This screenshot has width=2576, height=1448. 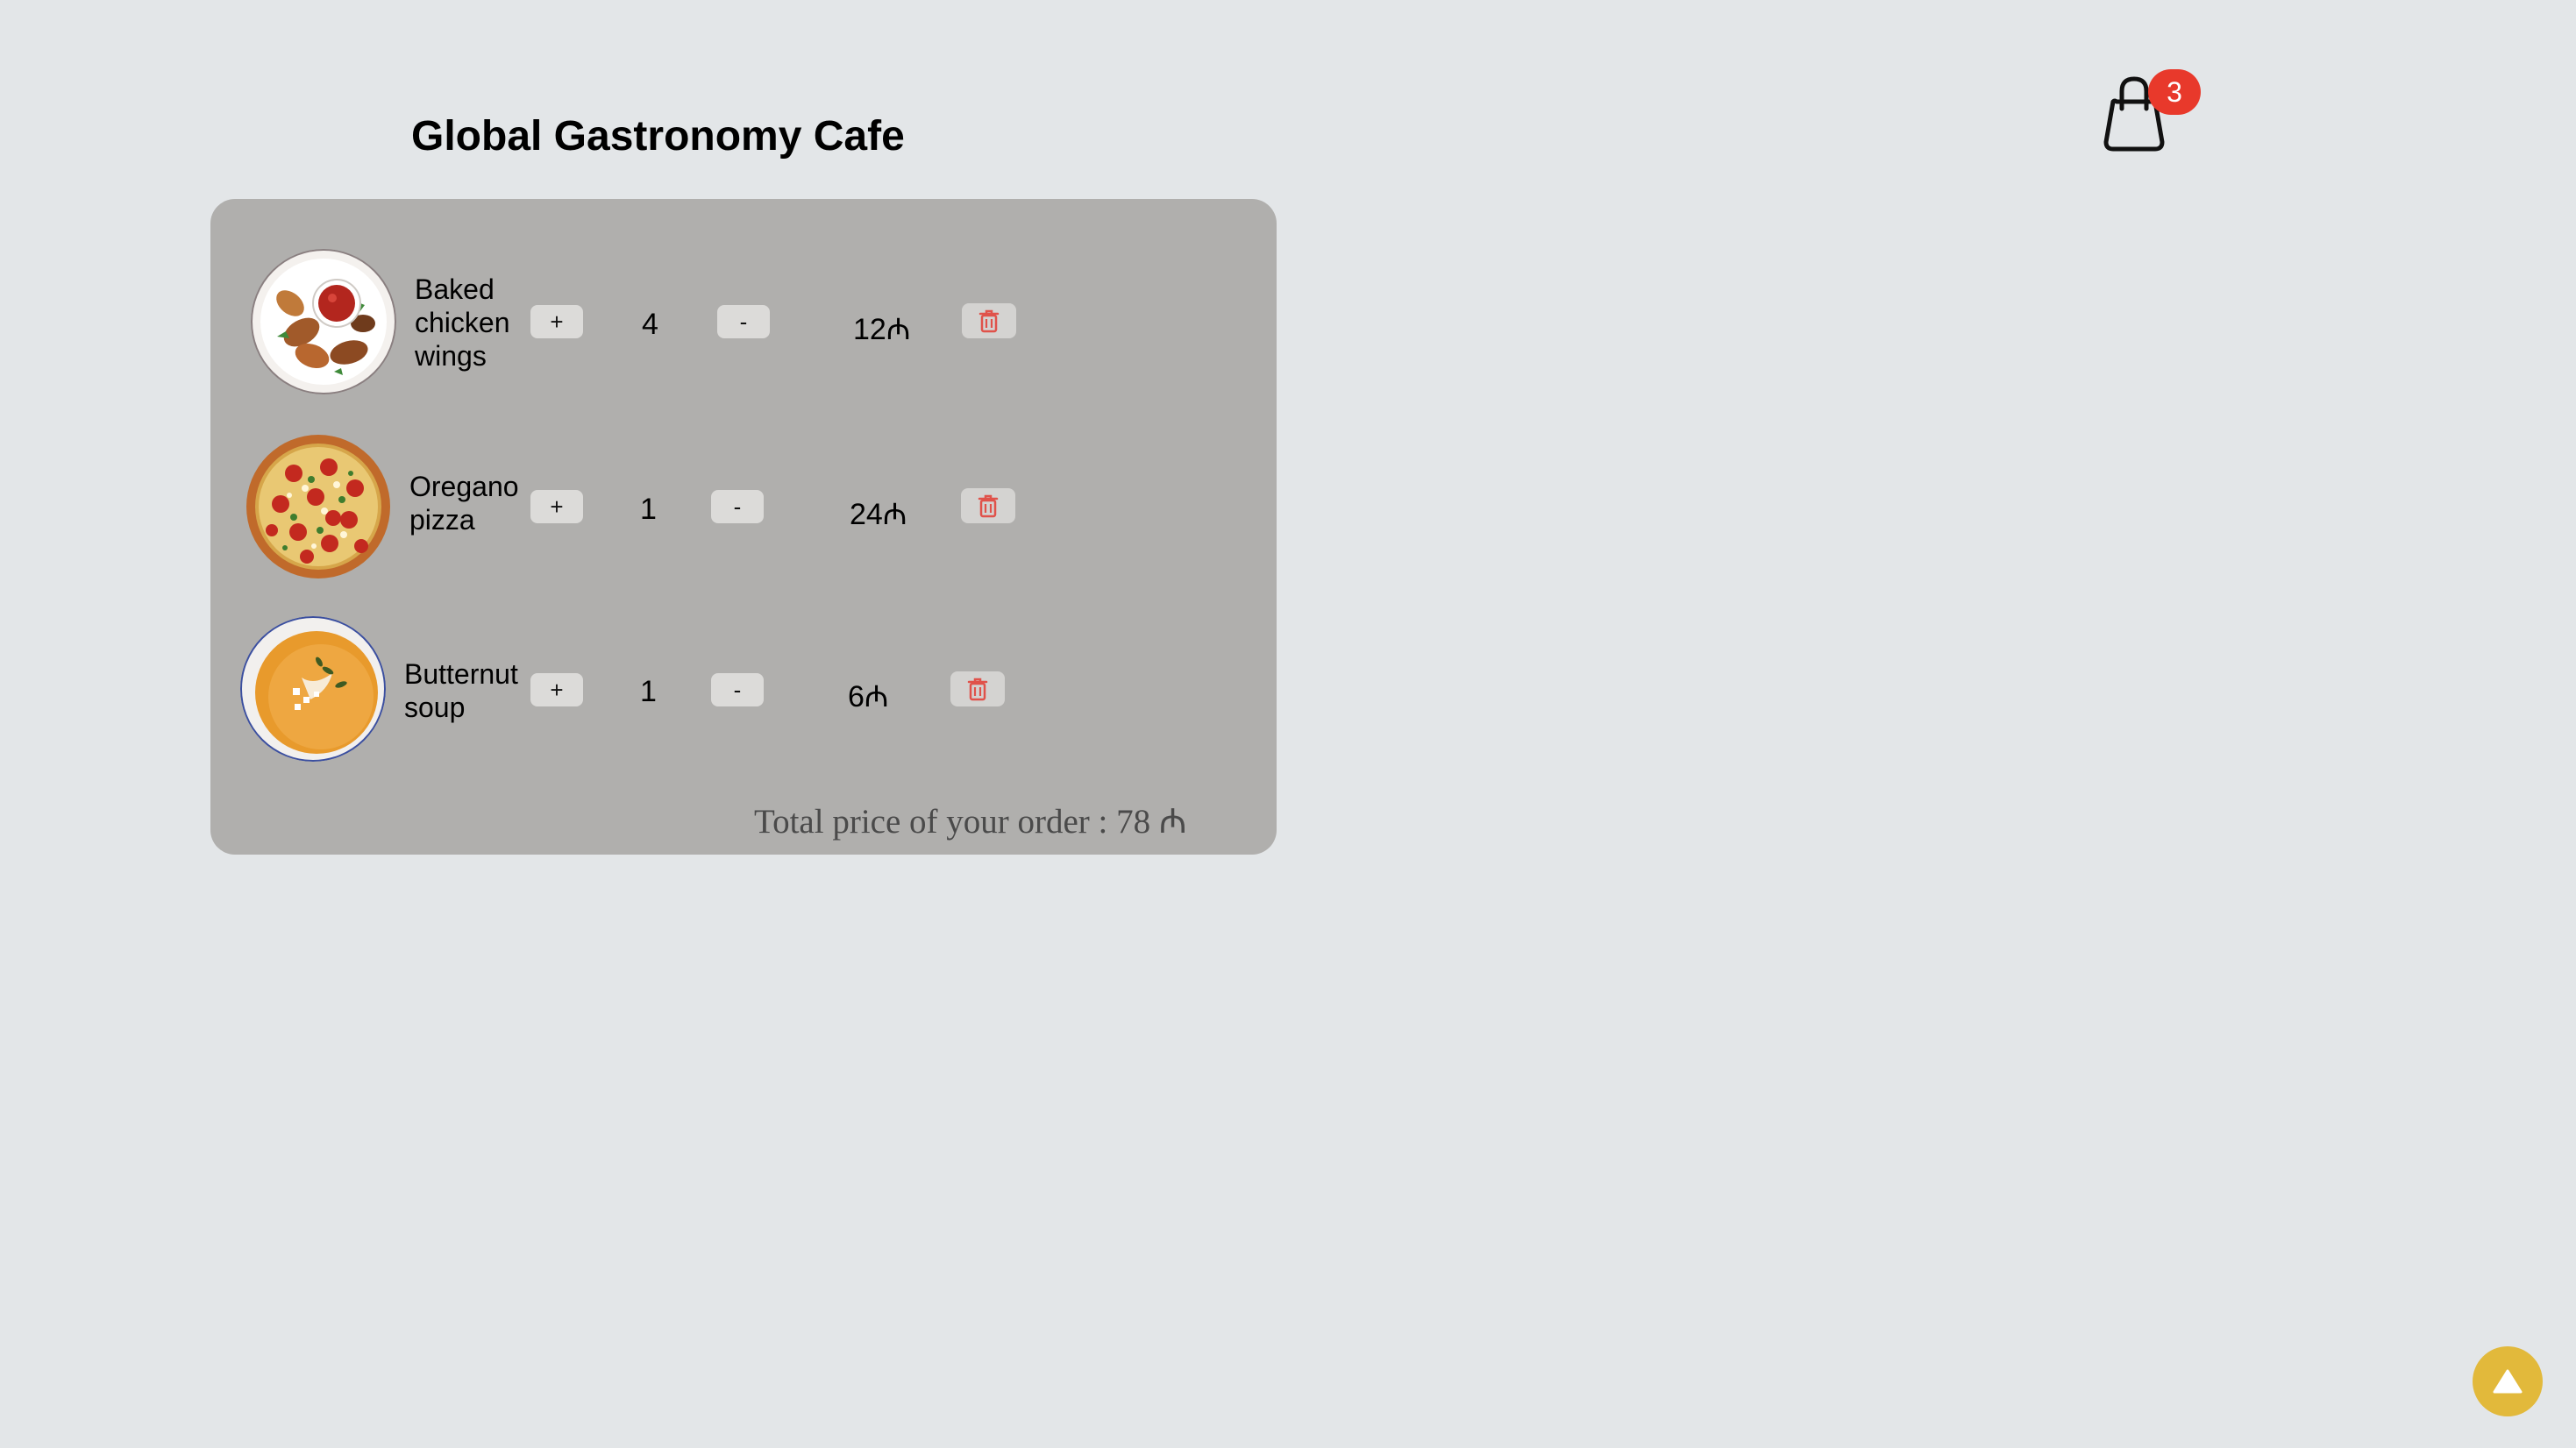 I want to click on item-name: Baked chicken wings, so click(x=462, y=322).